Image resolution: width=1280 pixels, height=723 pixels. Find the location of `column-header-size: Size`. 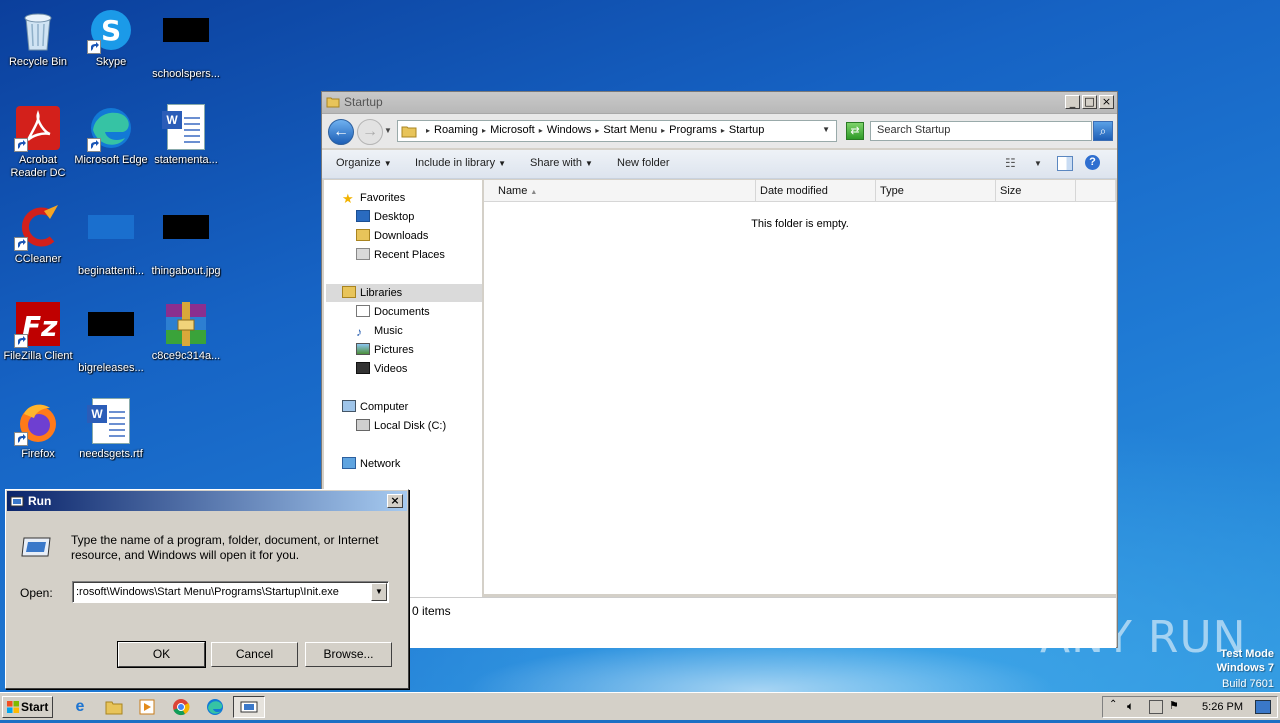

column-header-size: Size is located at coordinates (1036, 191).